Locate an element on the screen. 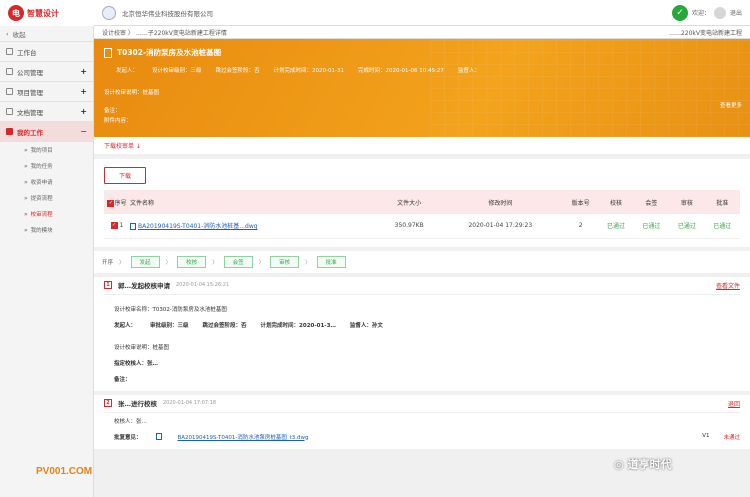 This screenshot has width=750, height=497. supervisor-field: 监督人：孙文 is located at coordinates (366, 325).